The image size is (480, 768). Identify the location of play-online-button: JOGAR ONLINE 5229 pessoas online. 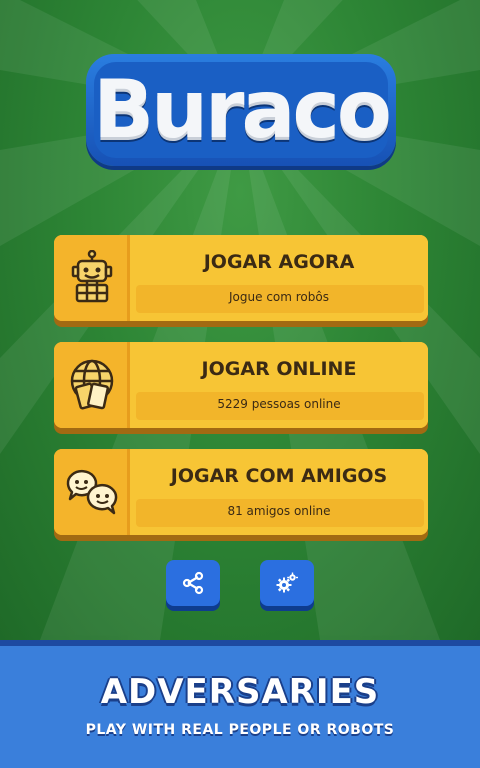
(241, 385).